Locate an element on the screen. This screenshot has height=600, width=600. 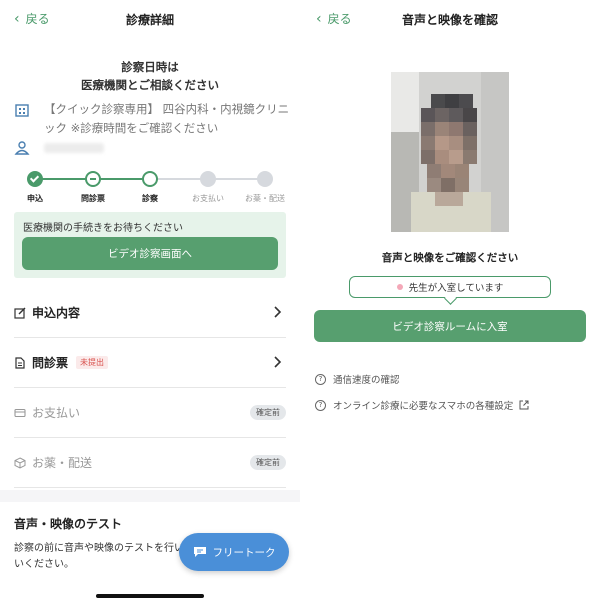
section-divider is located at coordinates (150, 496).